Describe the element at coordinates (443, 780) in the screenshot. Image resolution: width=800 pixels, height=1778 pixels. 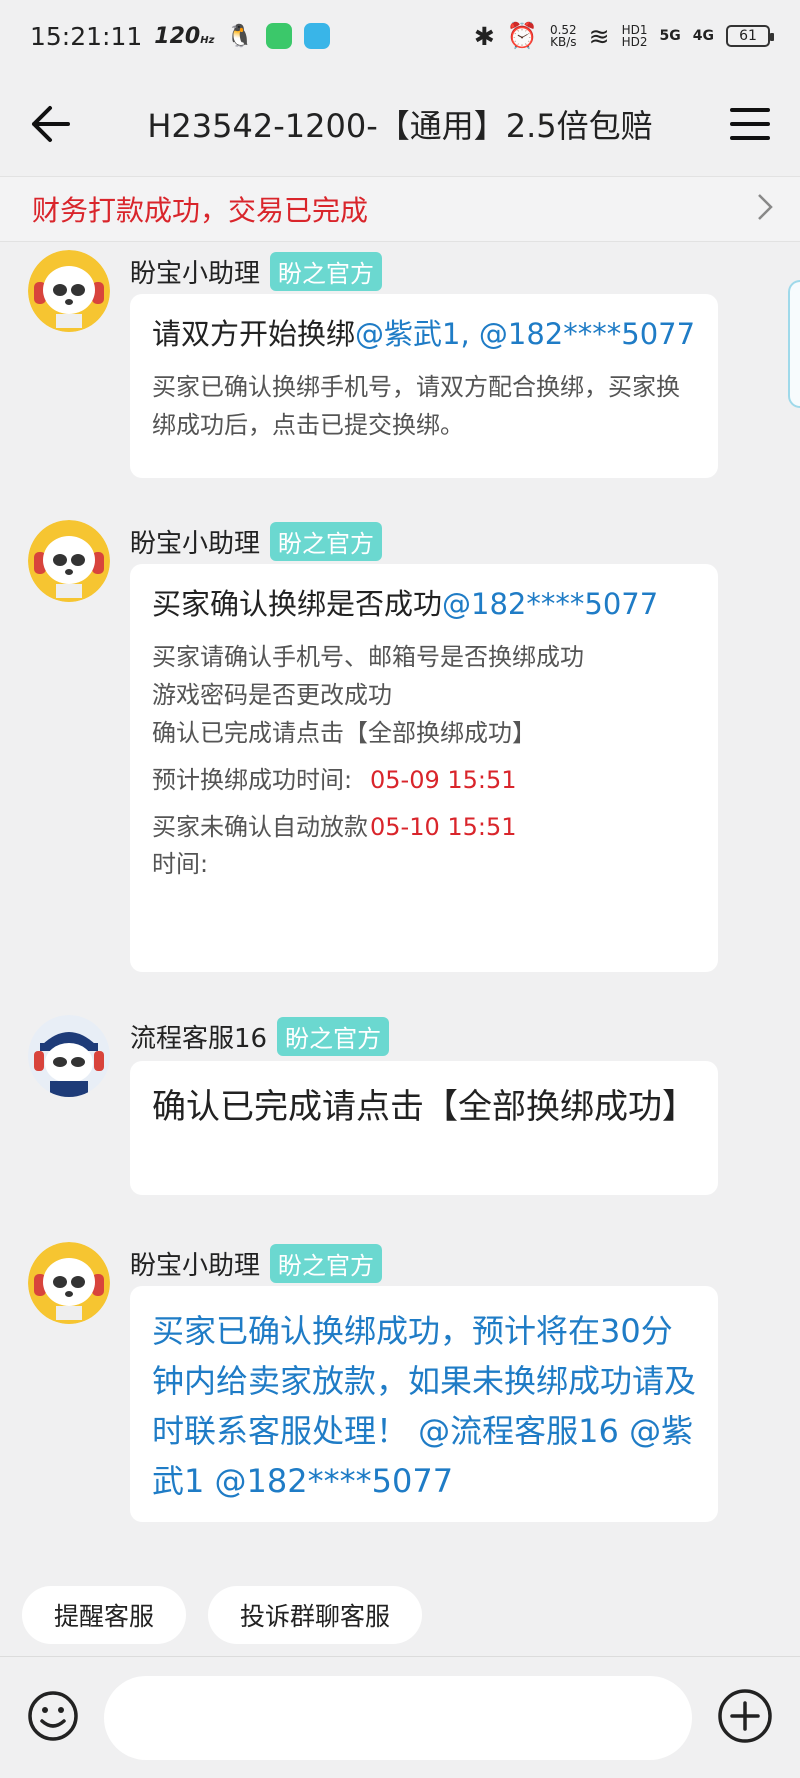
I see `field-value: 05-09 15:51` at that location.